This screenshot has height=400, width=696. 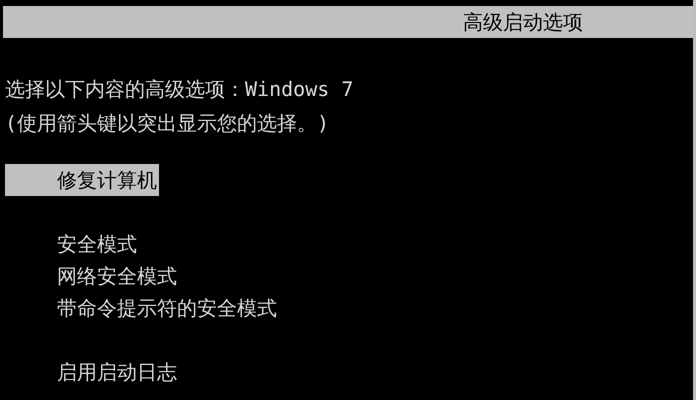 I want to click on window-title: 高级启动选项, so click(x=523, y=22).